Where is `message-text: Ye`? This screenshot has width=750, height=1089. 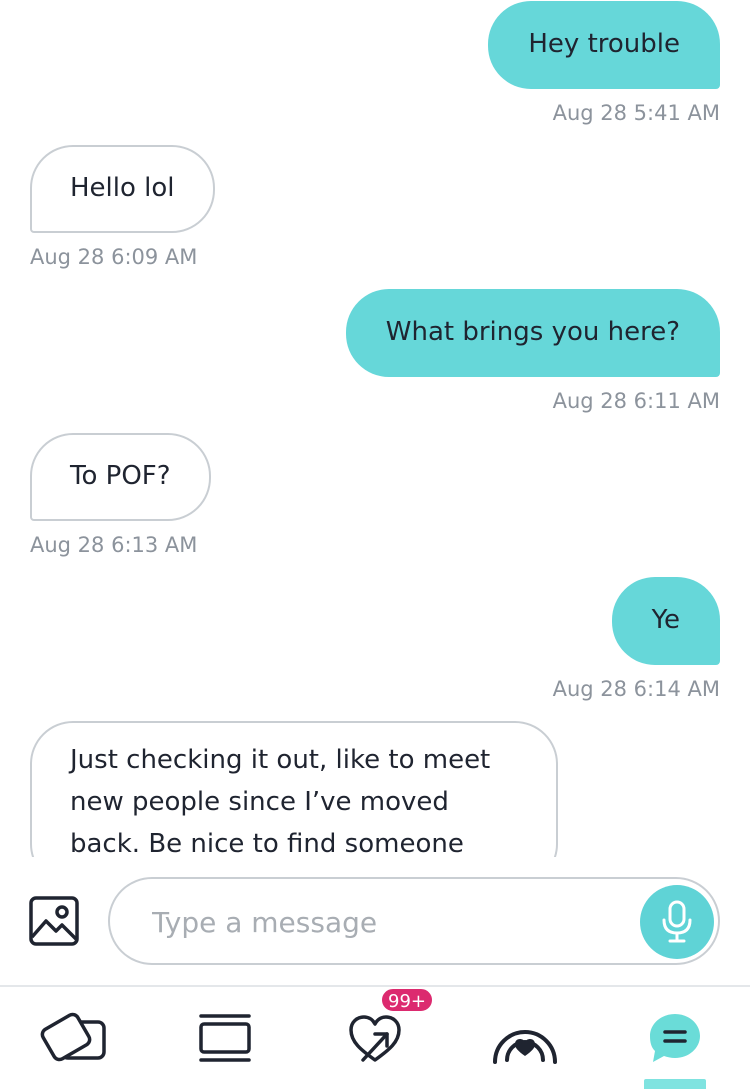 message-text: Ye is located at coordinates (665, 620).